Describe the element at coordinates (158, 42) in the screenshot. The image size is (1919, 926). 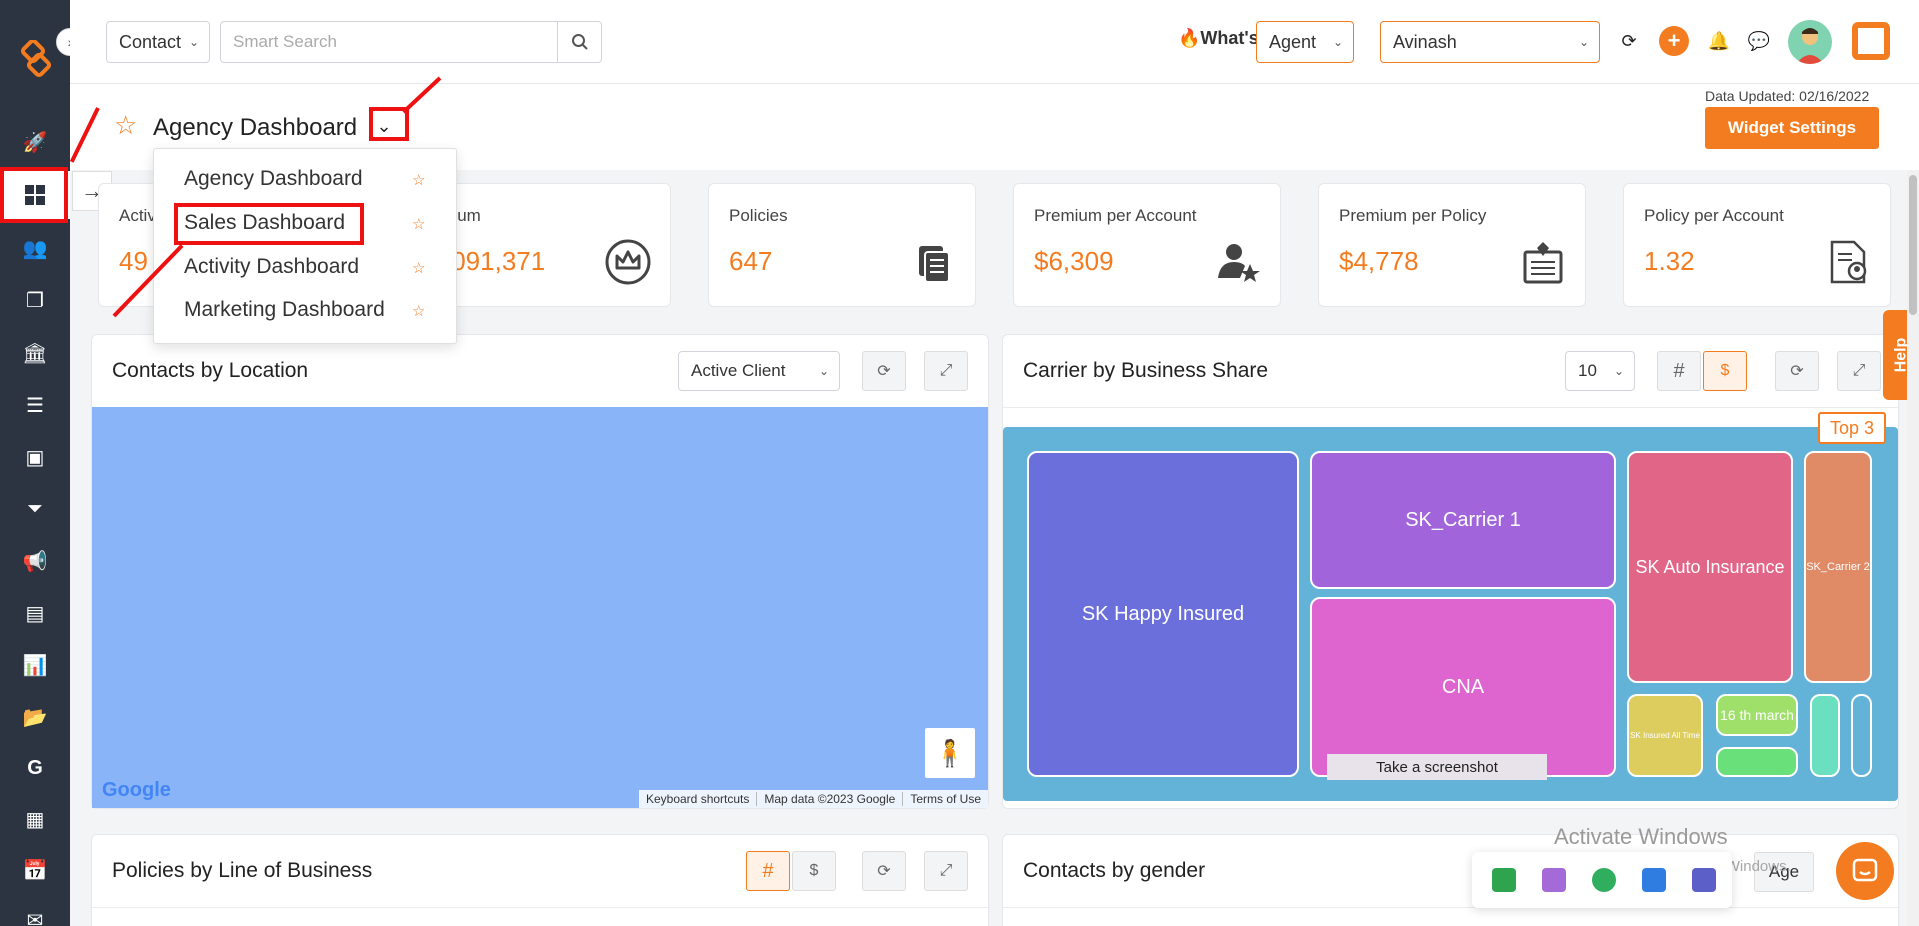
I see `module-select: Contact ⌄` at that location.